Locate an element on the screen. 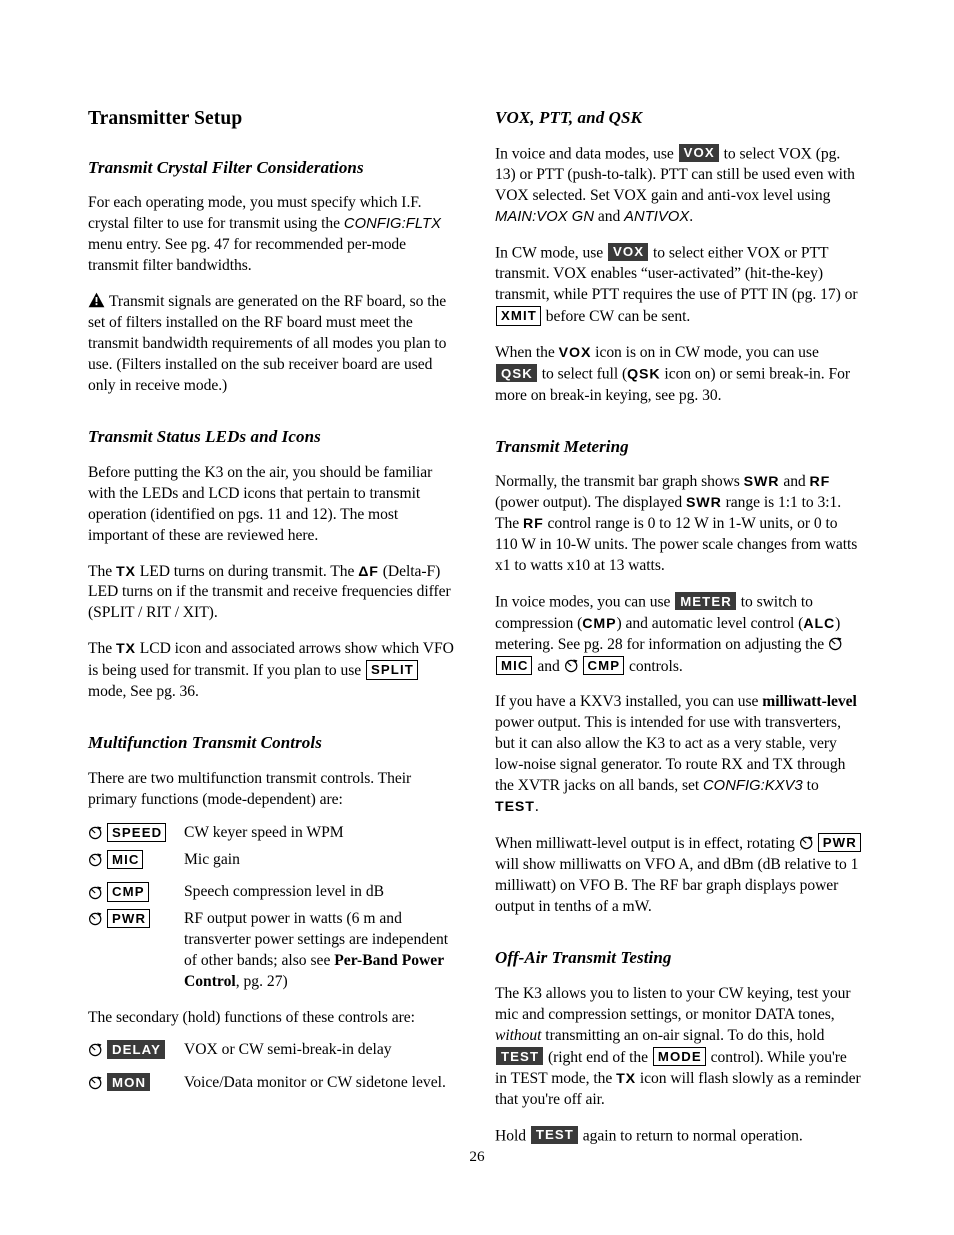 The image size is (954, 1235). button-label-split: SPLIT is located at coordinates (392, 670).